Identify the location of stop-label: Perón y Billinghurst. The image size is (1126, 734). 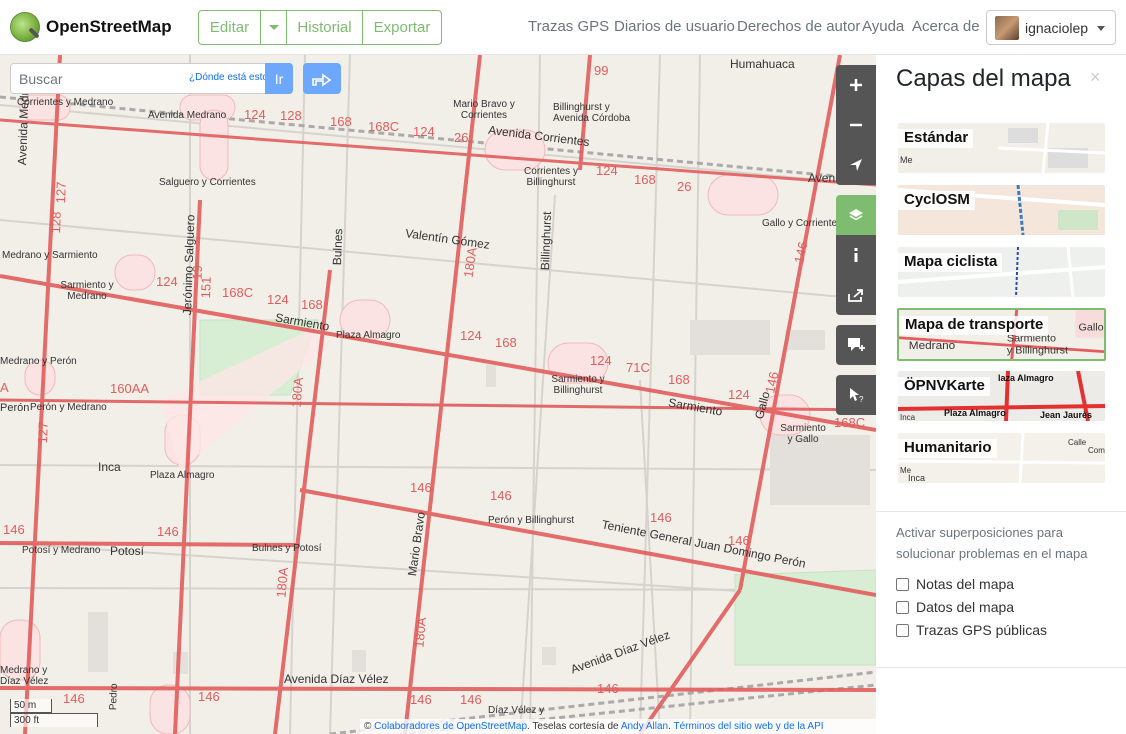
(531, 520).